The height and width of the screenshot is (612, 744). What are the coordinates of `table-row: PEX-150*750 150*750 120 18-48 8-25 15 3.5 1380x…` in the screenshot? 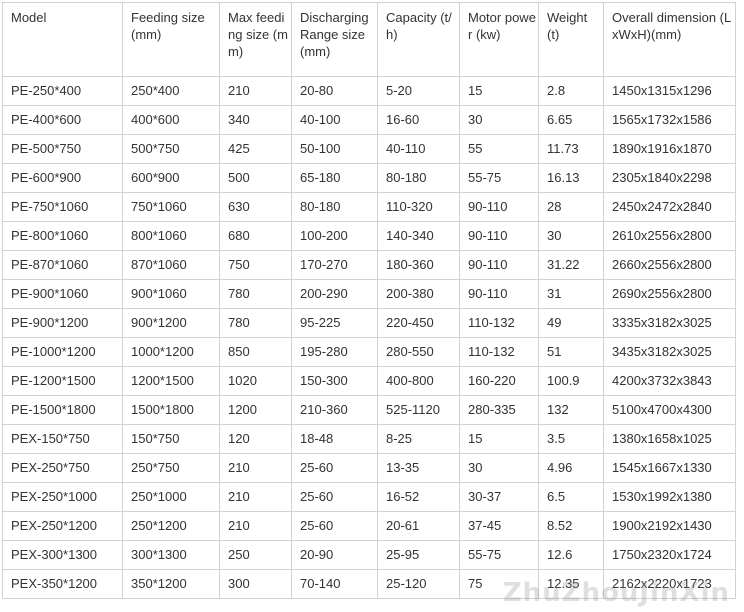 It's located at (369, 439).